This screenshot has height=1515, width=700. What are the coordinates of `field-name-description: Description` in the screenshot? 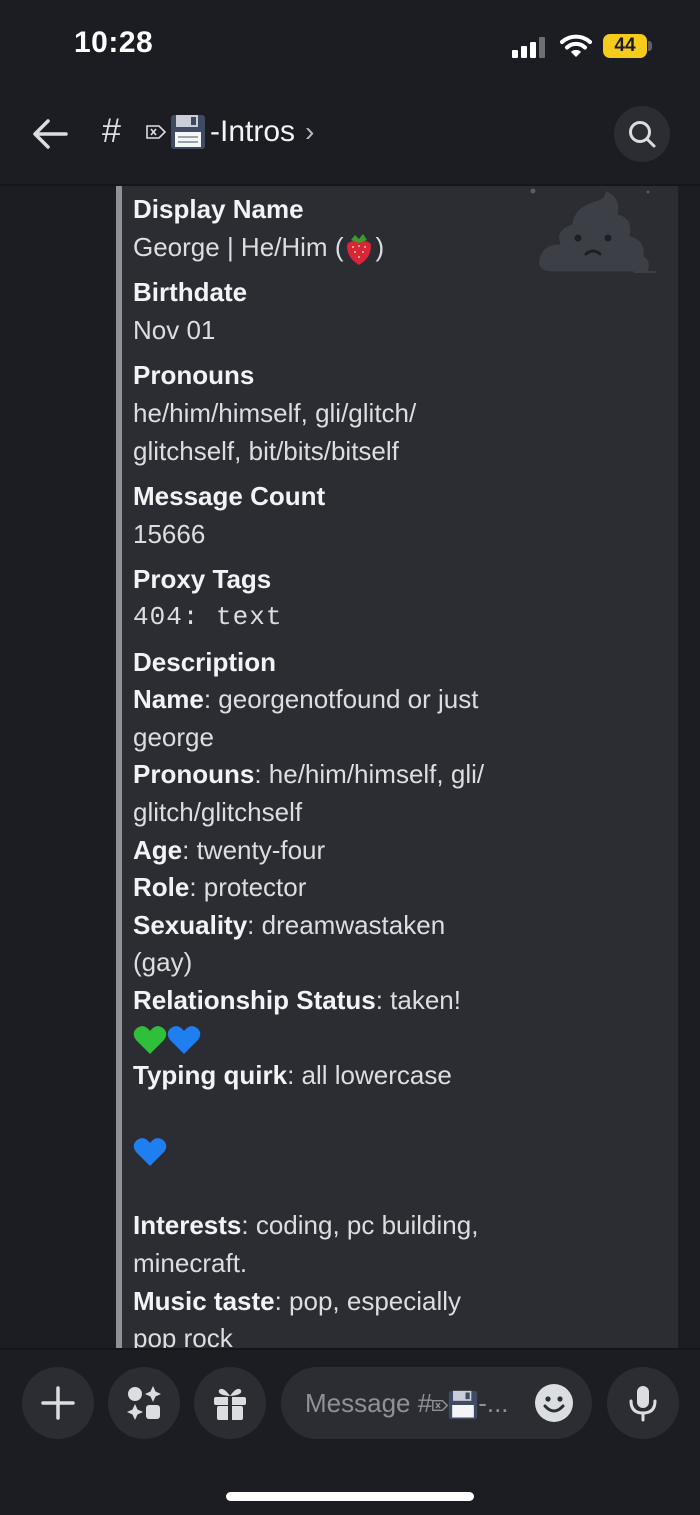 It's located at (205, 662).